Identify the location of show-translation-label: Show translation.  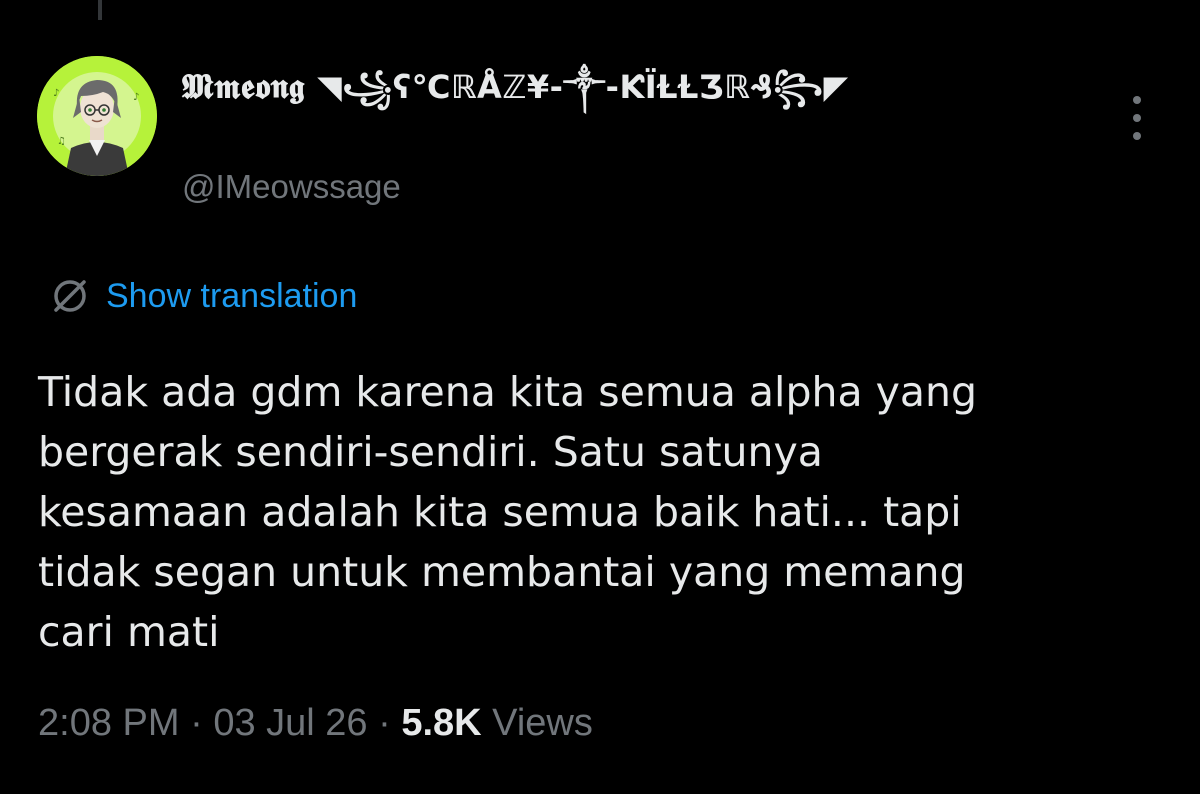
(232, 295).